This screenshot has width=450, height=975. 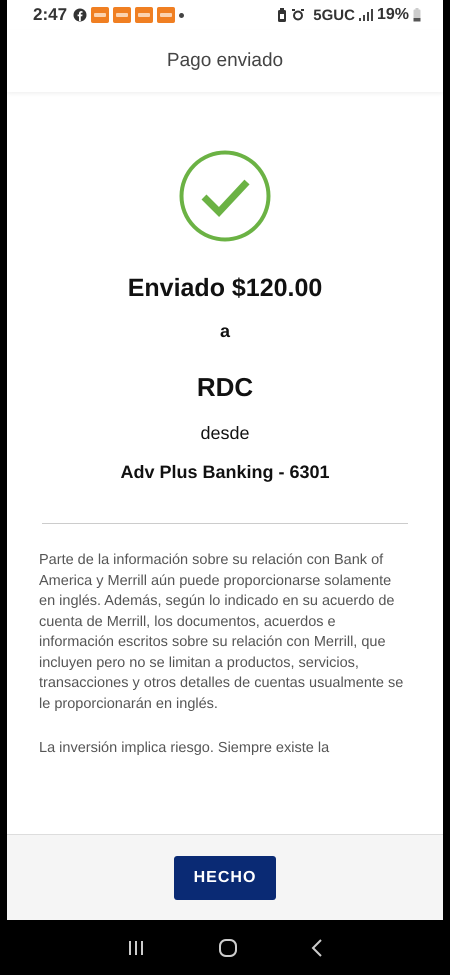 What do you see at coordinates (228, 948) in the screenshot?
I see `home-icon` at bounding box center [228, 948].